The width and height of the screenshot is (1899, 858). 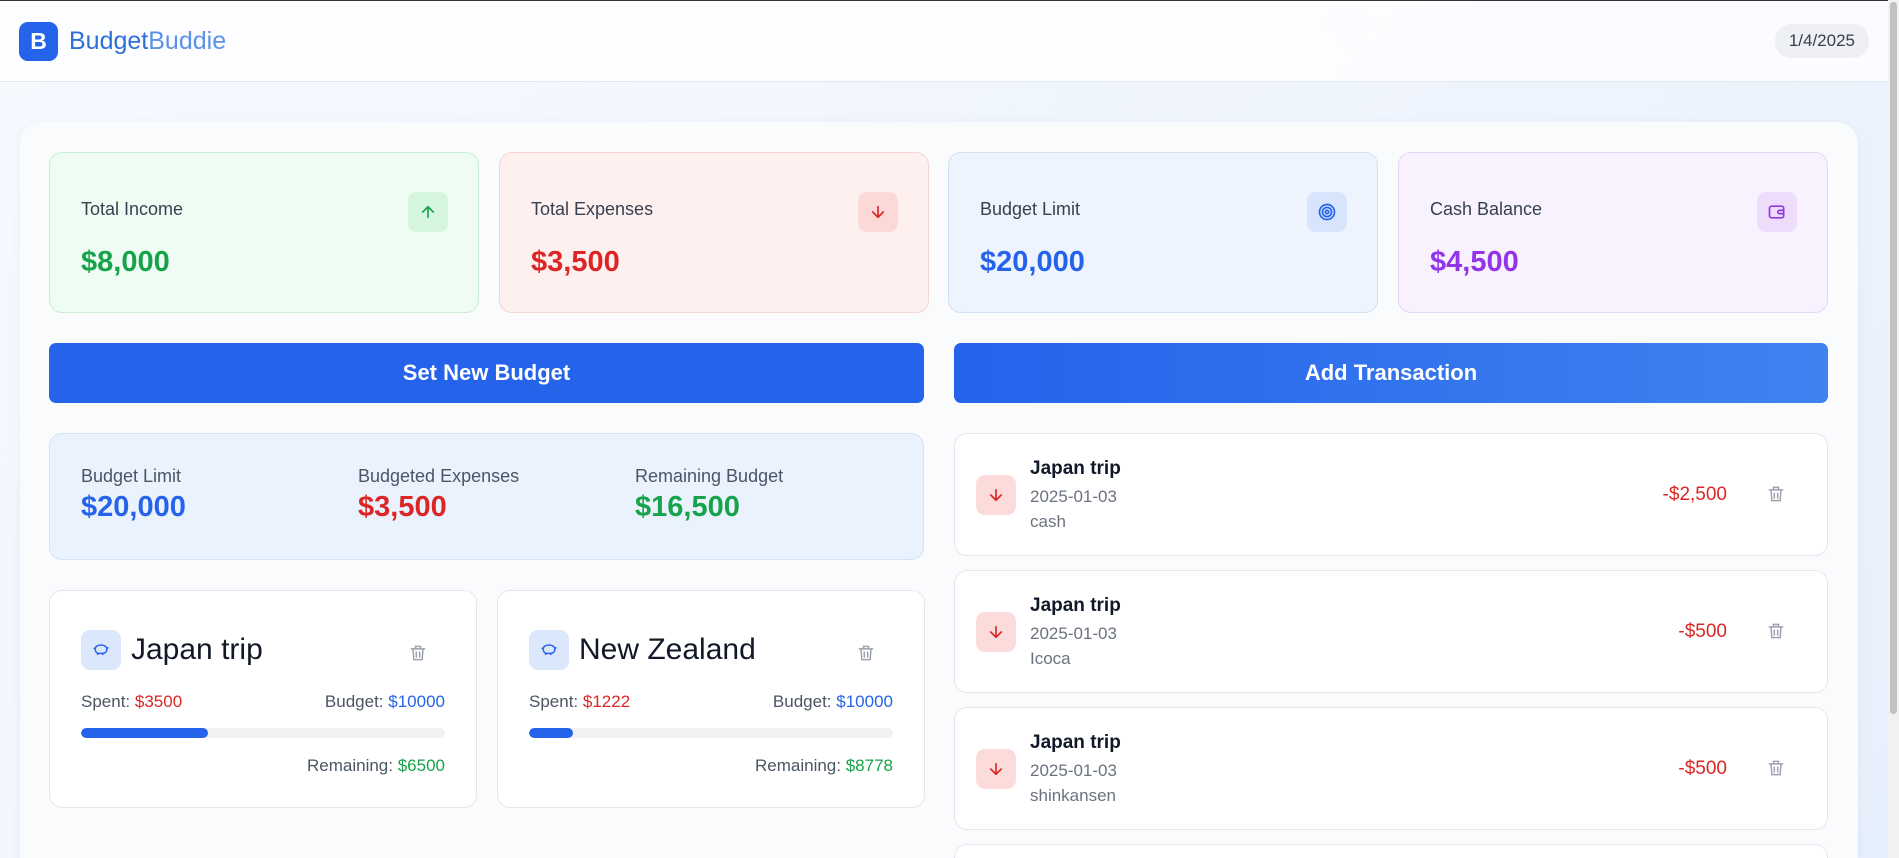 What do you see at coordinates (1694, 494) in the screenshot?
I see `transaction-amount: -$2,500` at bounding box center [1694, 494].